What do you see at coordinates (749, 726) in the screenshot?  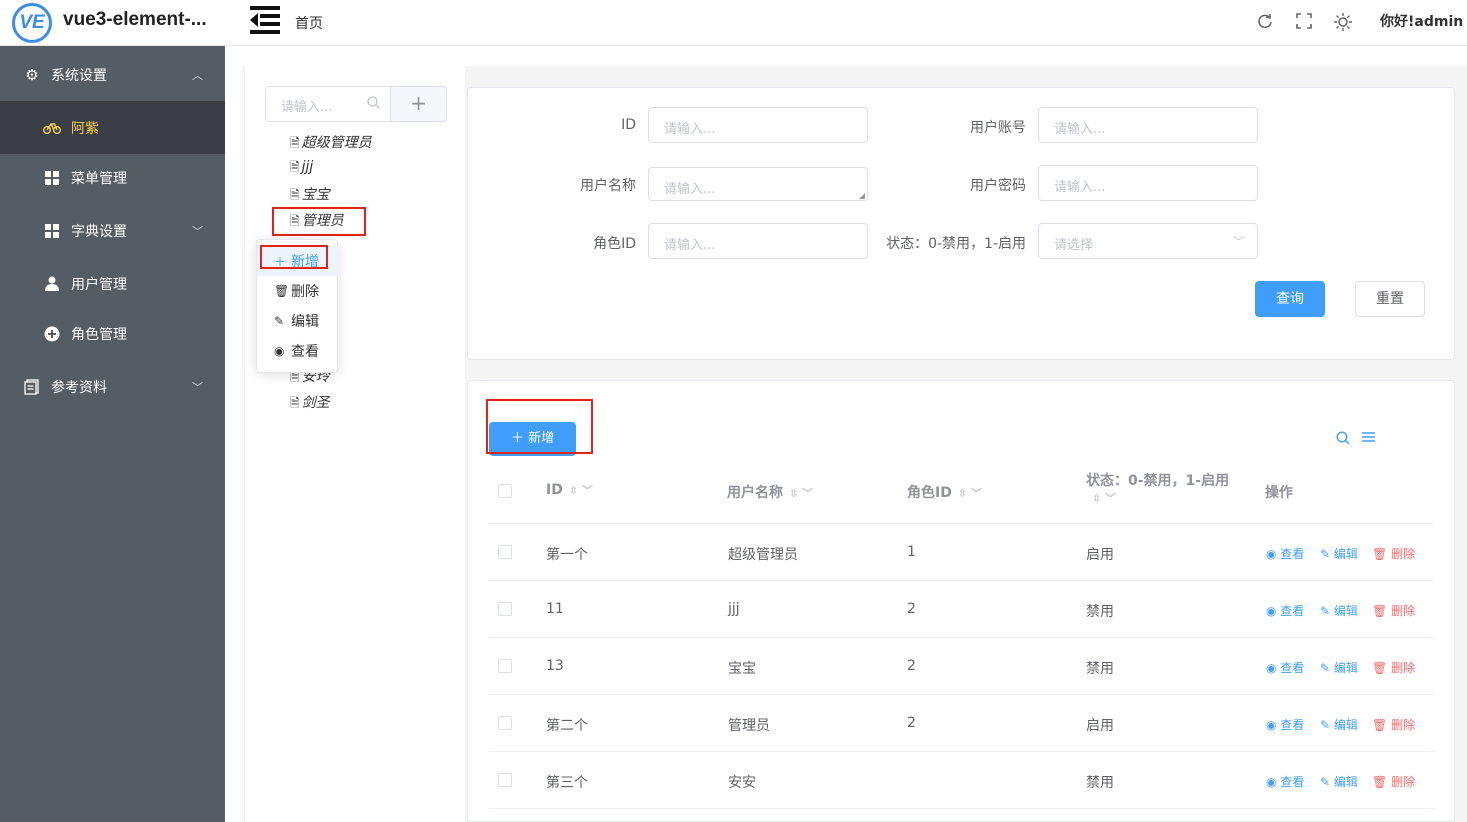 I see `cell-name: 管理员` at bounding box center [749, 726].